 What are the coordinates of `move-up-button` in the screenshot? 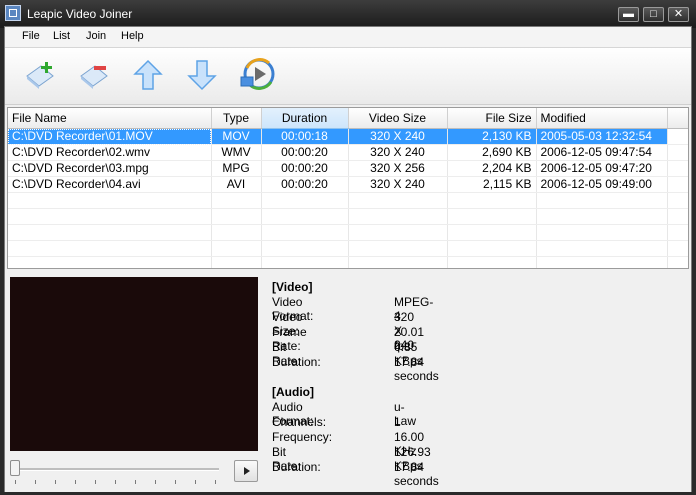 It's located at (148, 75).